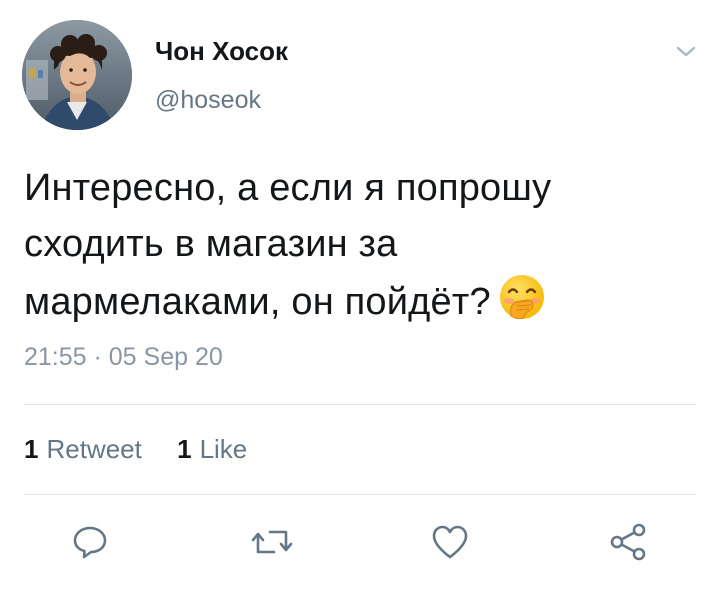 The image size is (720, 592). Describe the element at coordinates (123, 357) in the screenshot. I see `tweet-timestamp: 21:55 · 05 Sep 20` at that location.